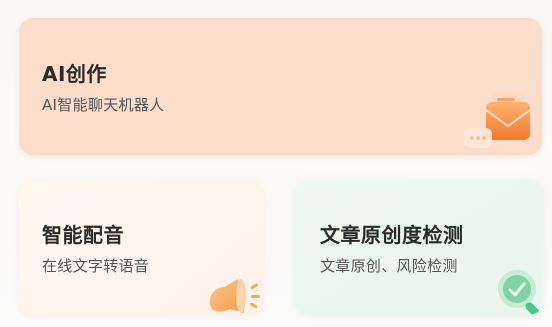  What do you see at coordinates (74, 74) in the screenshot?
I see `card-title: AI创作` at bounding box center [74, 74].